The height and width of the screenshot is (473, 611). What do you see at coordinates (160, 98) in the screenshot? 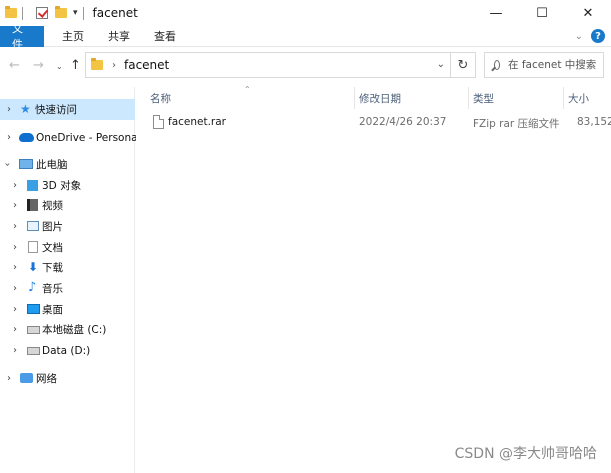
I see `column-header-name: 名称` at bounding box center [160, 98].